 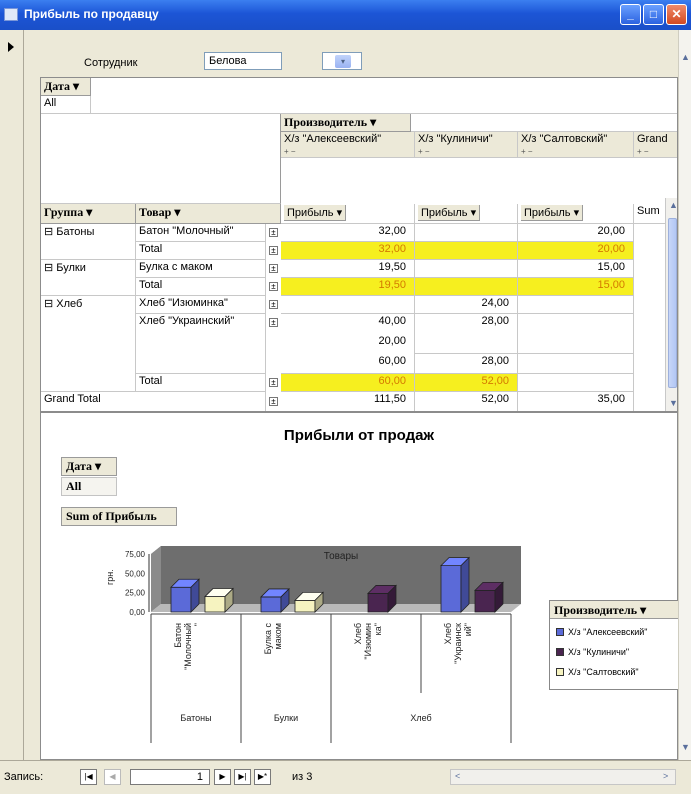 I want to click on row-field-item-button: Товар ▾, so click(x=208, y=214).